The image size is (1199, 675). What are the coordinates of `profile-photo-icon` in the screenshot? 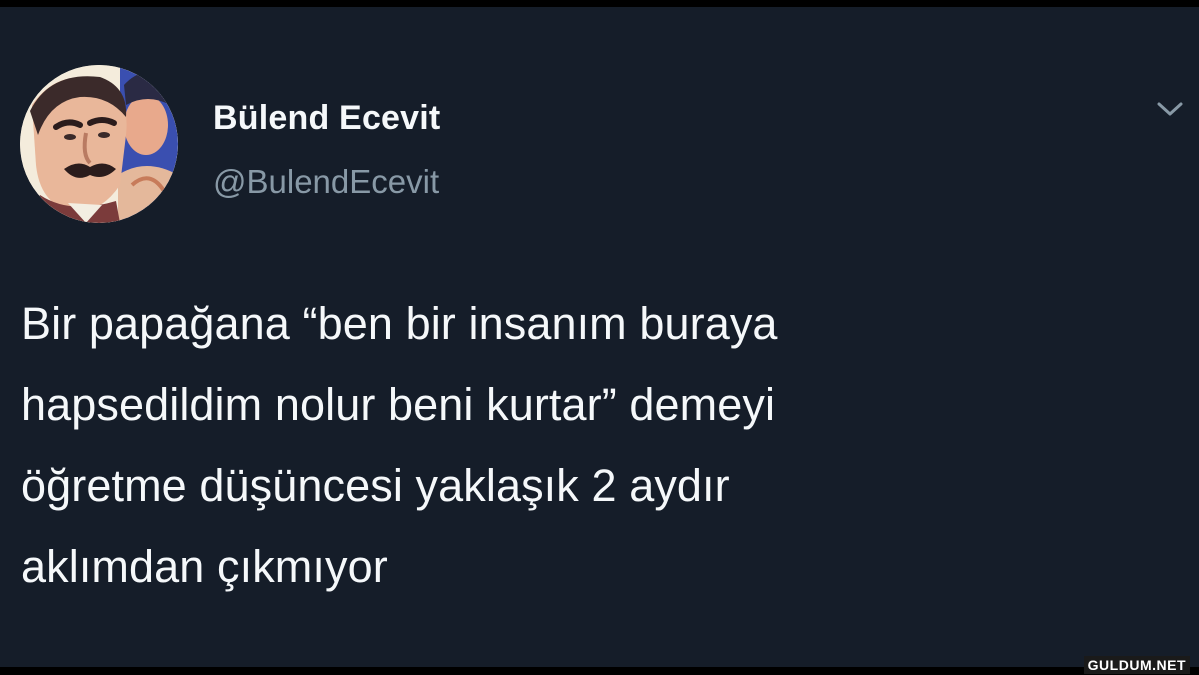 It's located at (99, 144).